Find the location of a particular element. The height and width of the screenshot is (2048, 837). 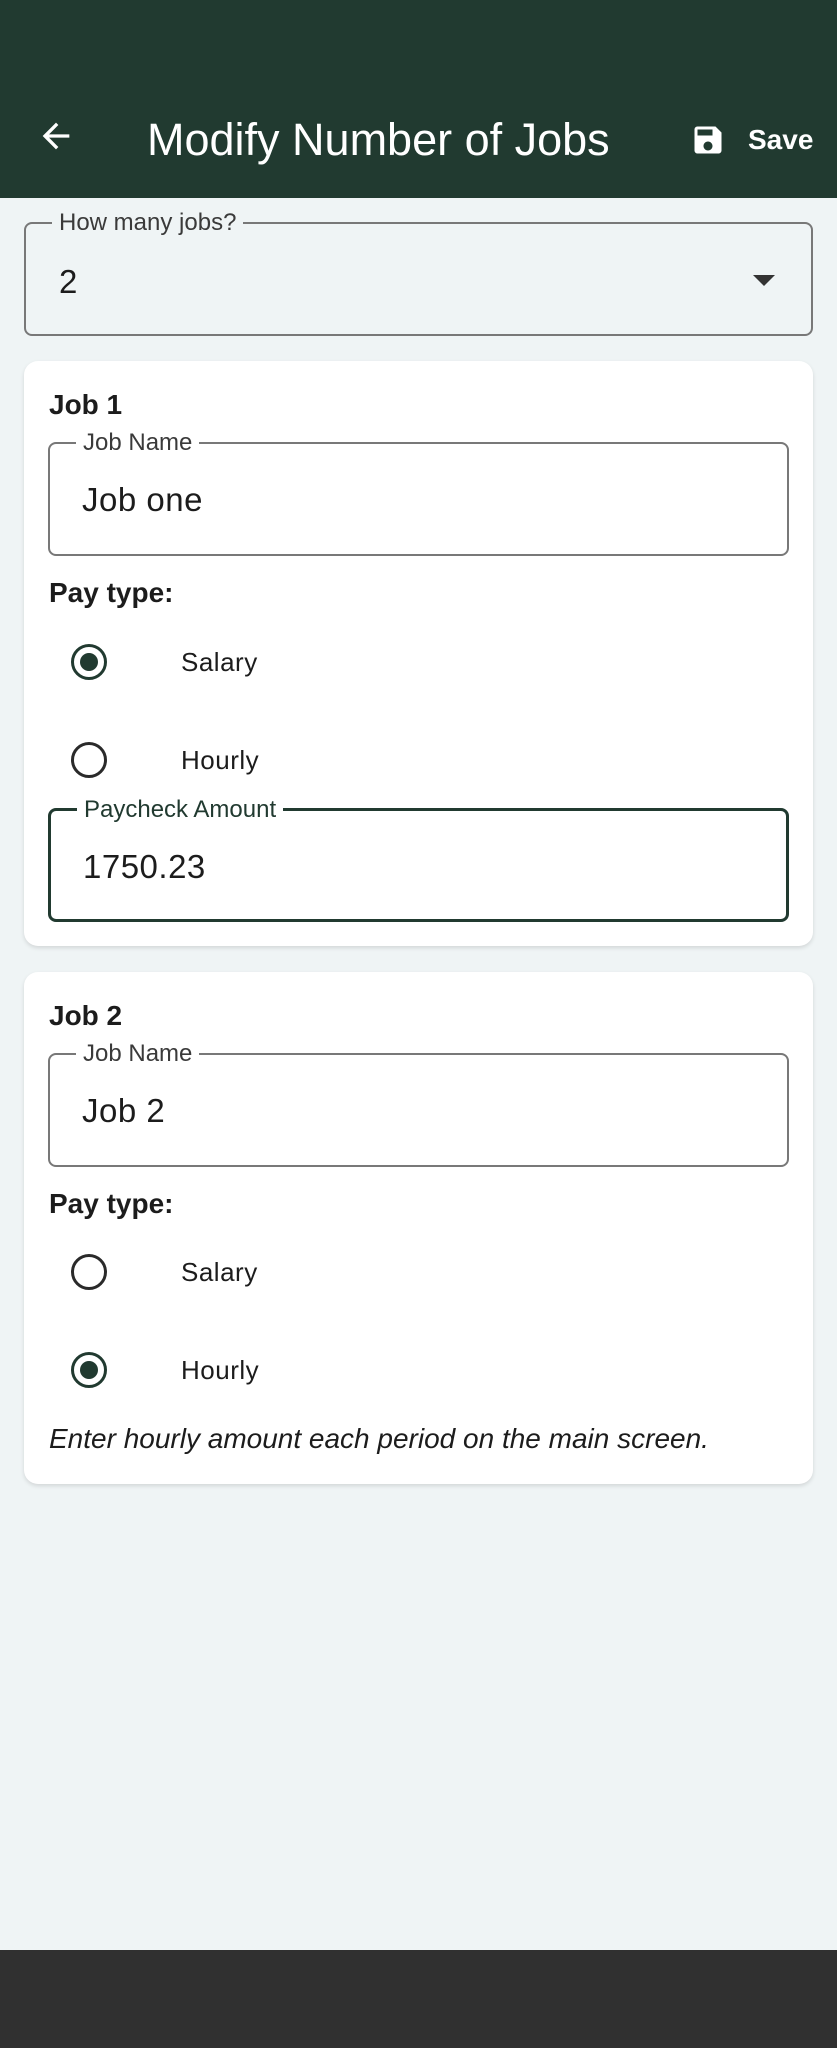

job-name-value: Job one is located at coordinates (142, 499).